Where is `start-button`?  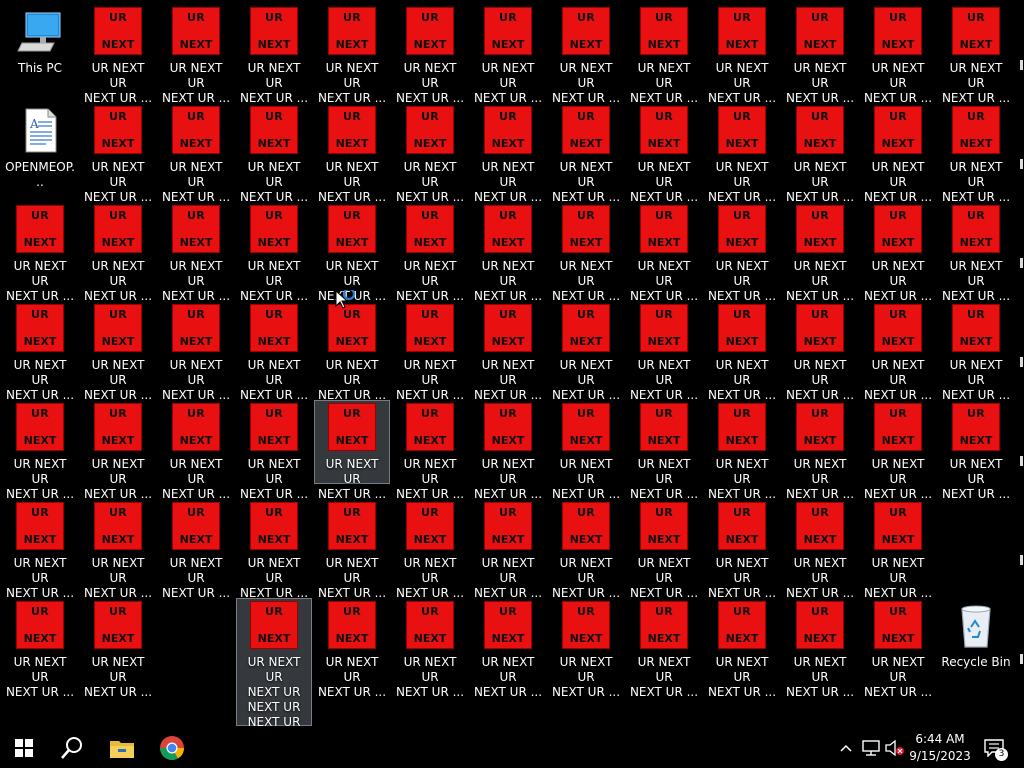 start-button is located at coordinates (24, 748).